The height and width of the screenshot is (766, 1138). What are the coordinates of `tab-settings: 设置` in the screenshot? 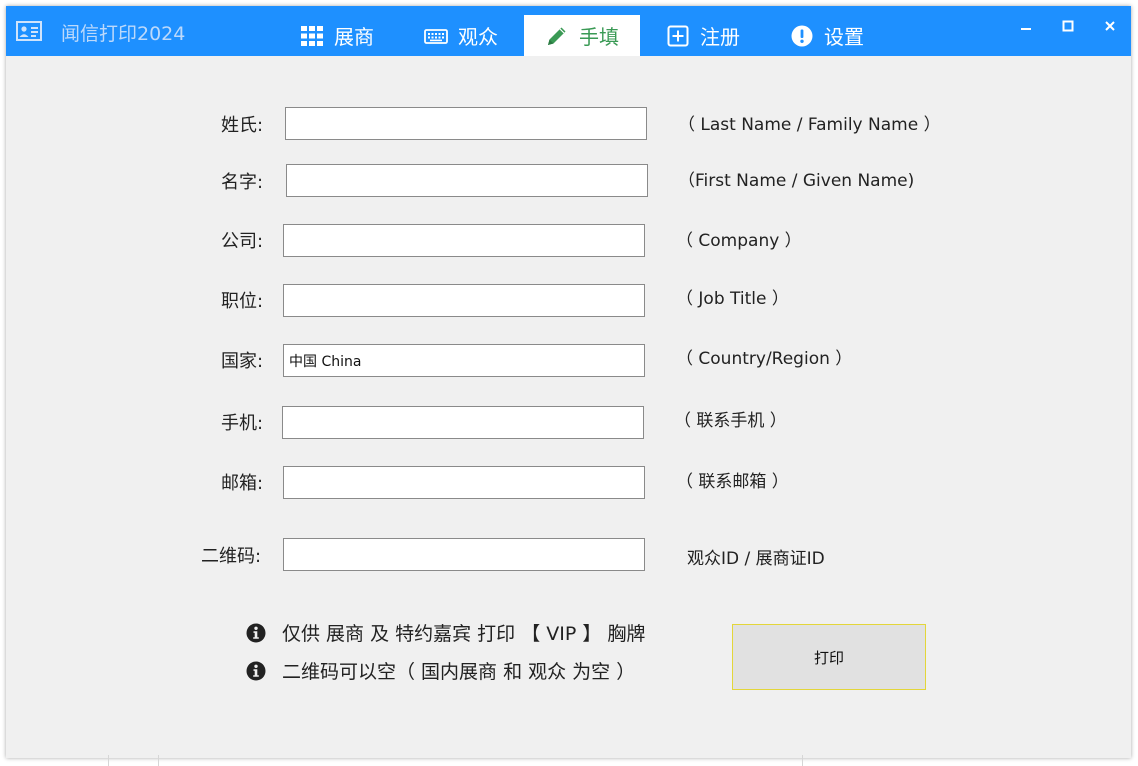 It's located at (827, 35).